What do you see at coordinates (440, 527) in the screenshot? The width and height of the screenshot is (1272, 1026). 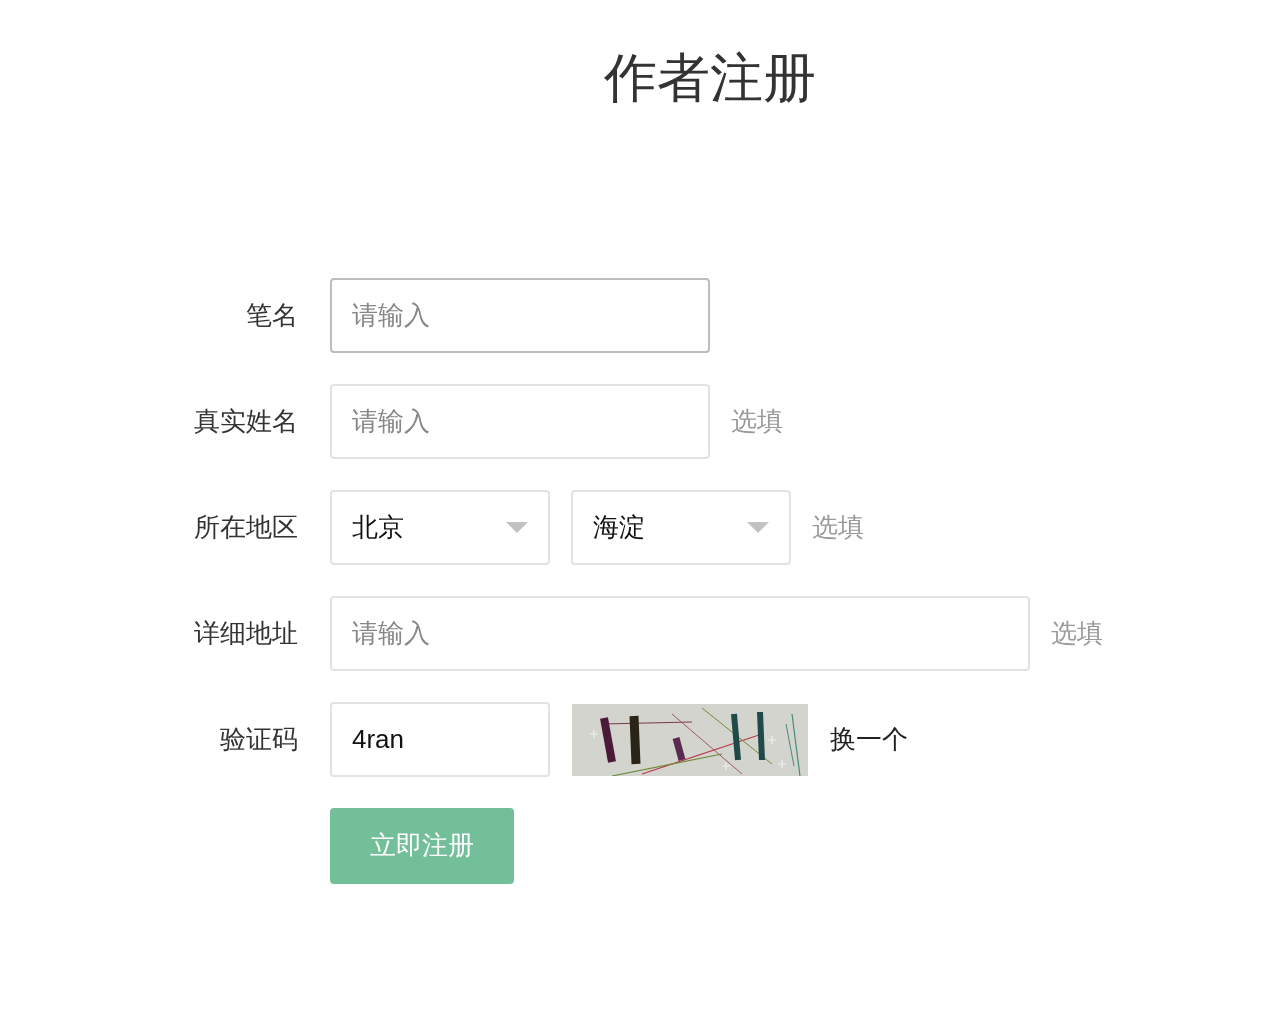 I see `region-select: 北京` at bounding box center [440, 527].